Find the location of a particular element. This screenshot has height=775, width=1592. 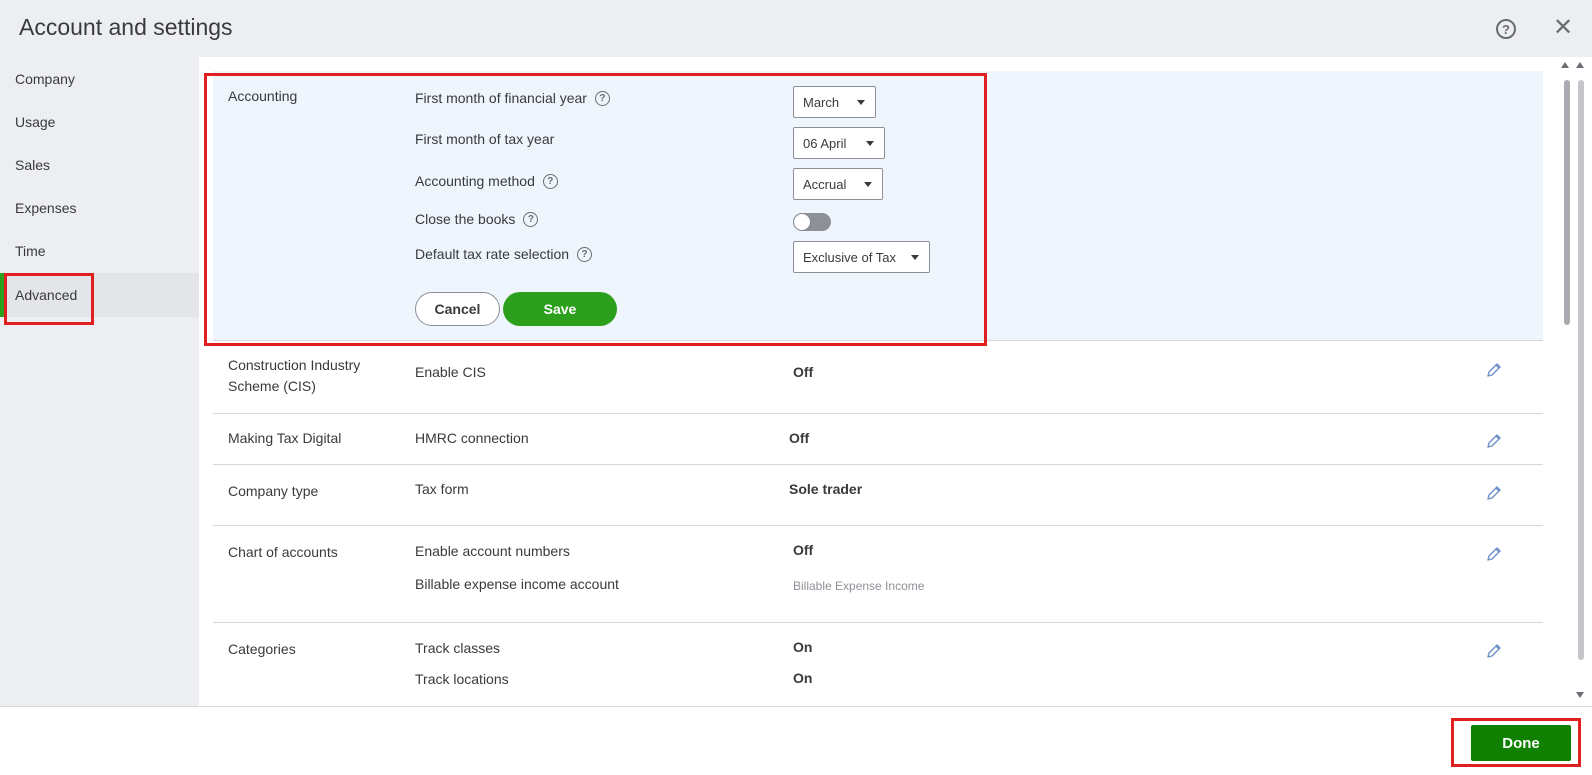

enable-account-numbers-label: Enable account numbers is located at coordinates (492, 551).